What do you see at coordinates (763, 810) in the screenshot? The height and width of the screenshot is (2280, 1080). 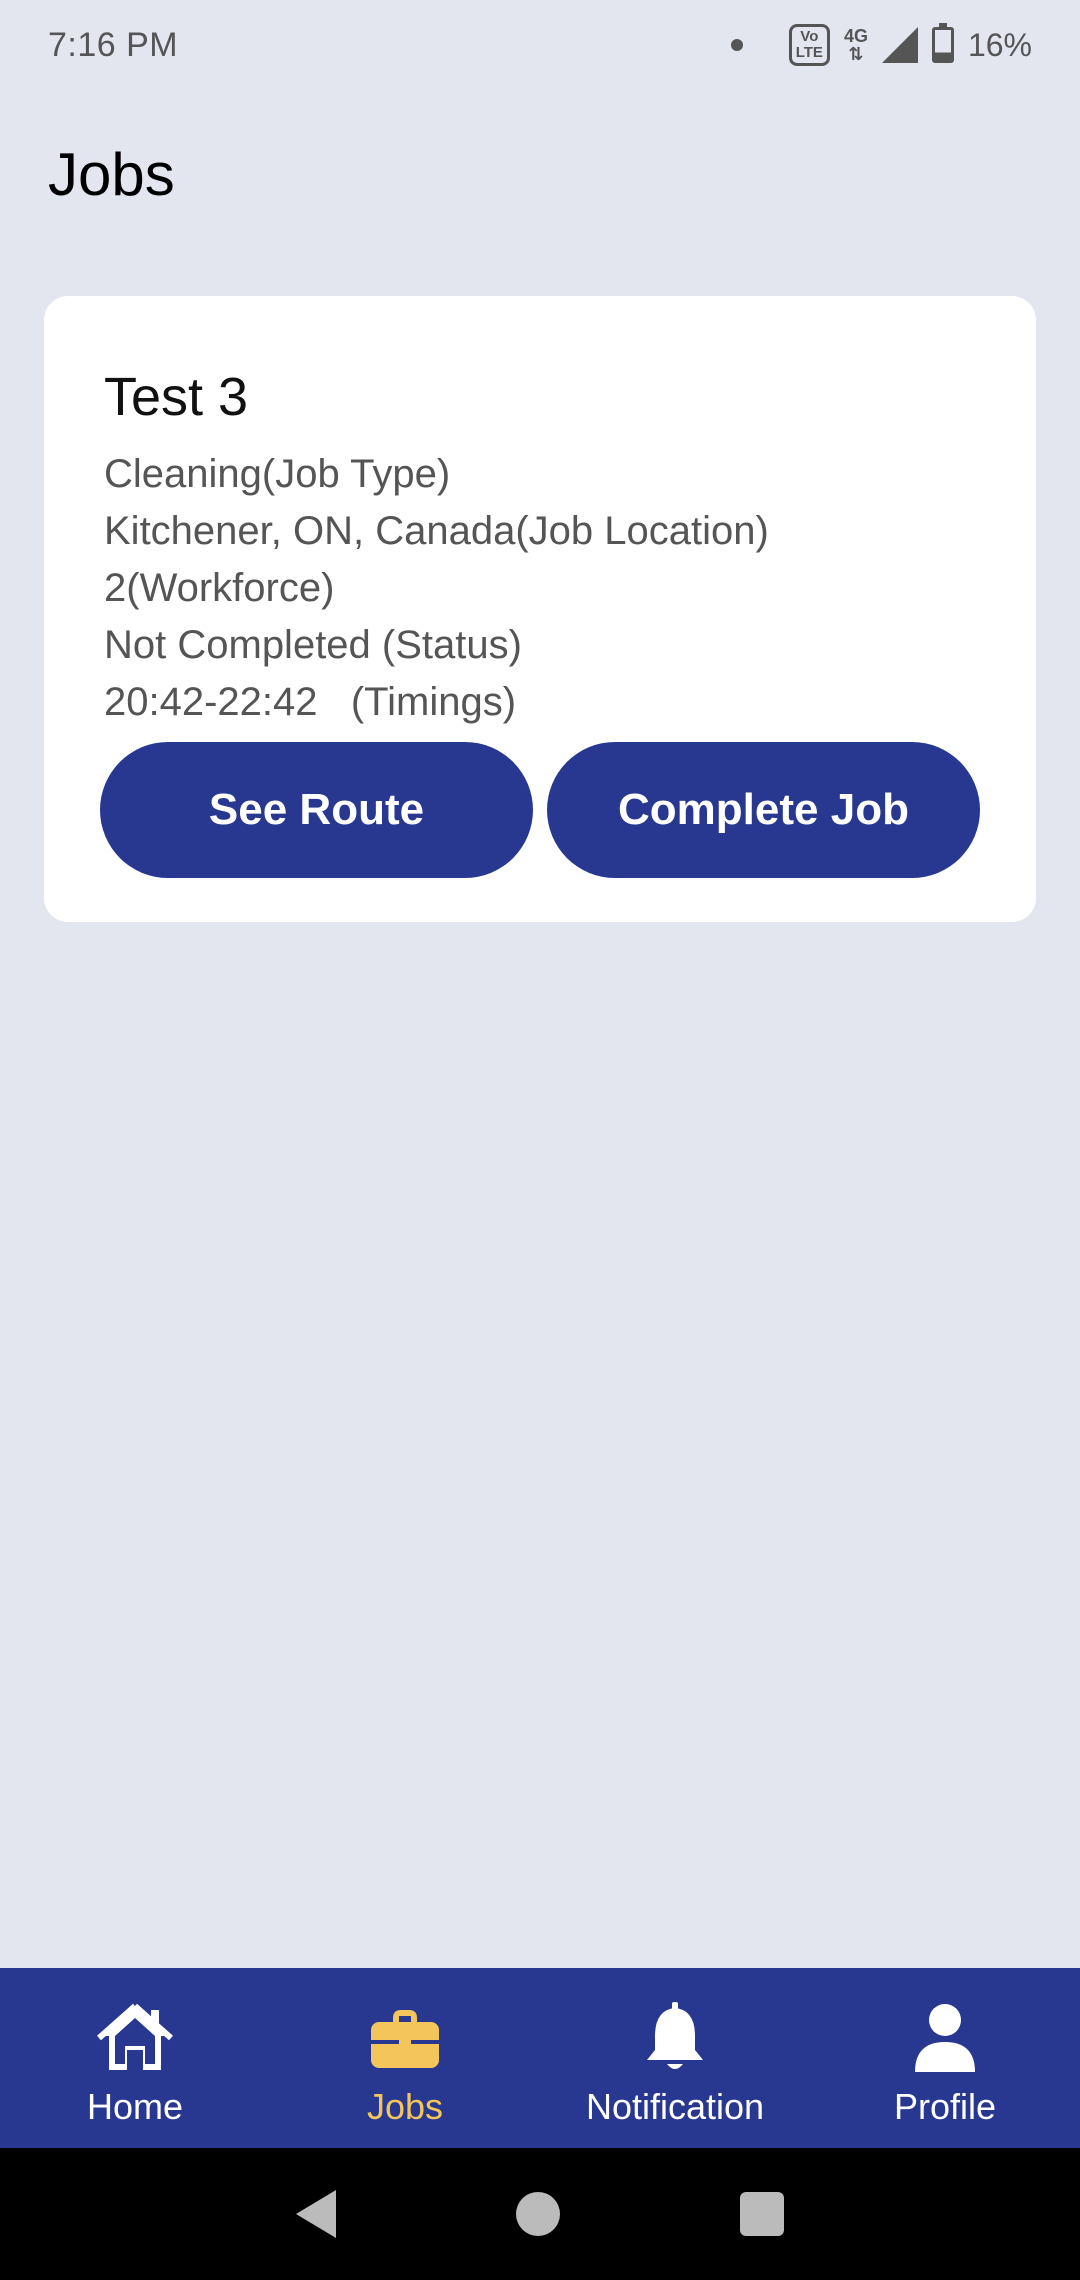 I see `complete-job-button: Complete Job` at bounding box center [763, 810].